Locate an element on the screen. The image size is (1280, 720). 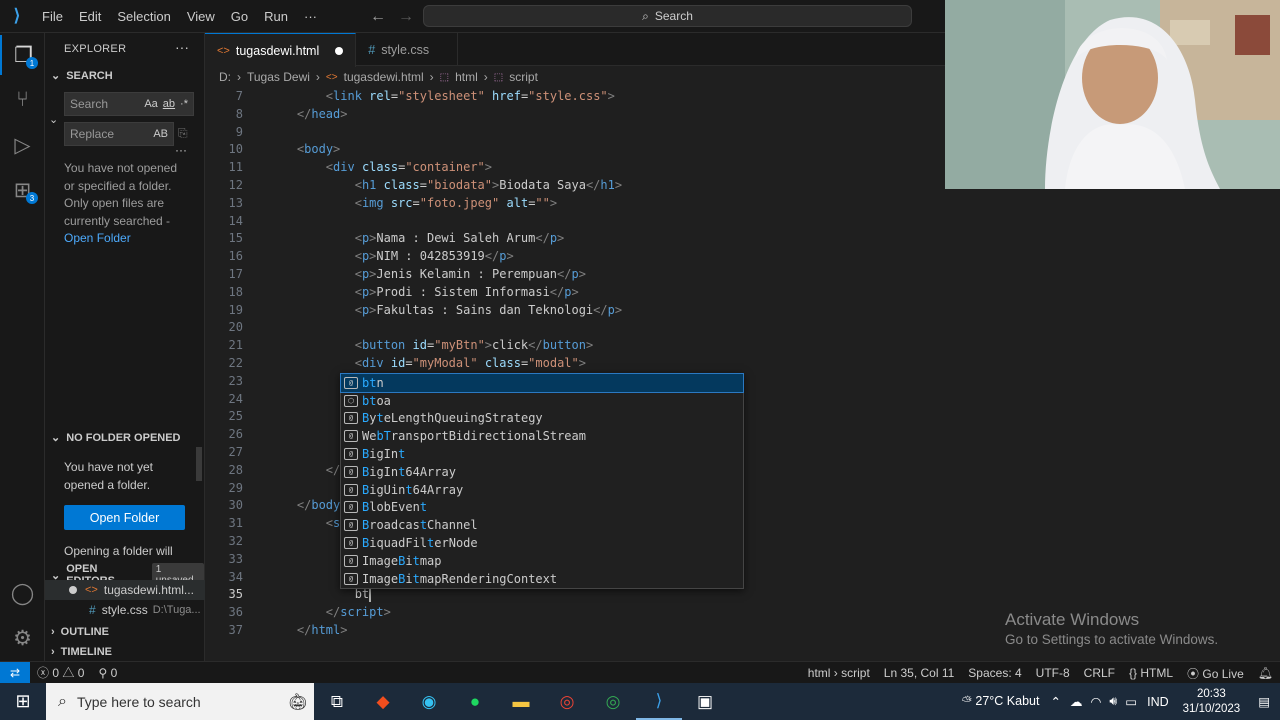
input-language: IND is located at coordinates (1158, 702).